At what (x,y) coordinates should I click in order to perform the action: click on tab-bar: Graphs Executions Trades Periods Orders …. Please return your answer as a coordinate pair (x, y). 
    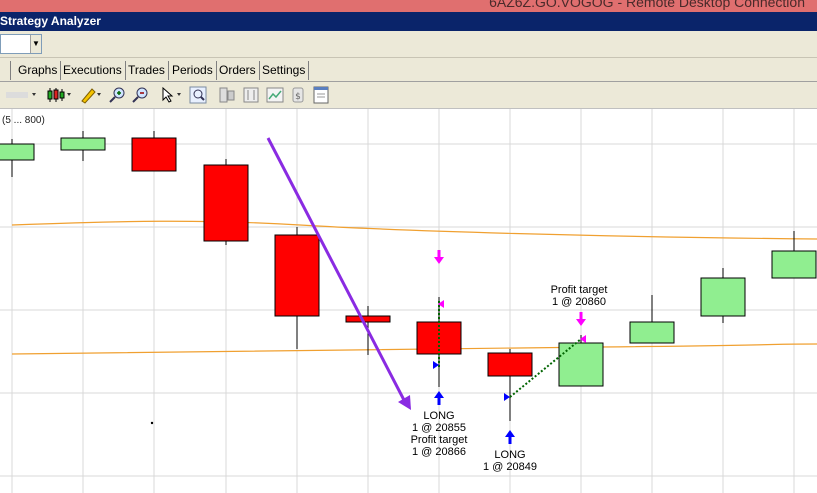
    Looking at the image, I should click on (408, 70).